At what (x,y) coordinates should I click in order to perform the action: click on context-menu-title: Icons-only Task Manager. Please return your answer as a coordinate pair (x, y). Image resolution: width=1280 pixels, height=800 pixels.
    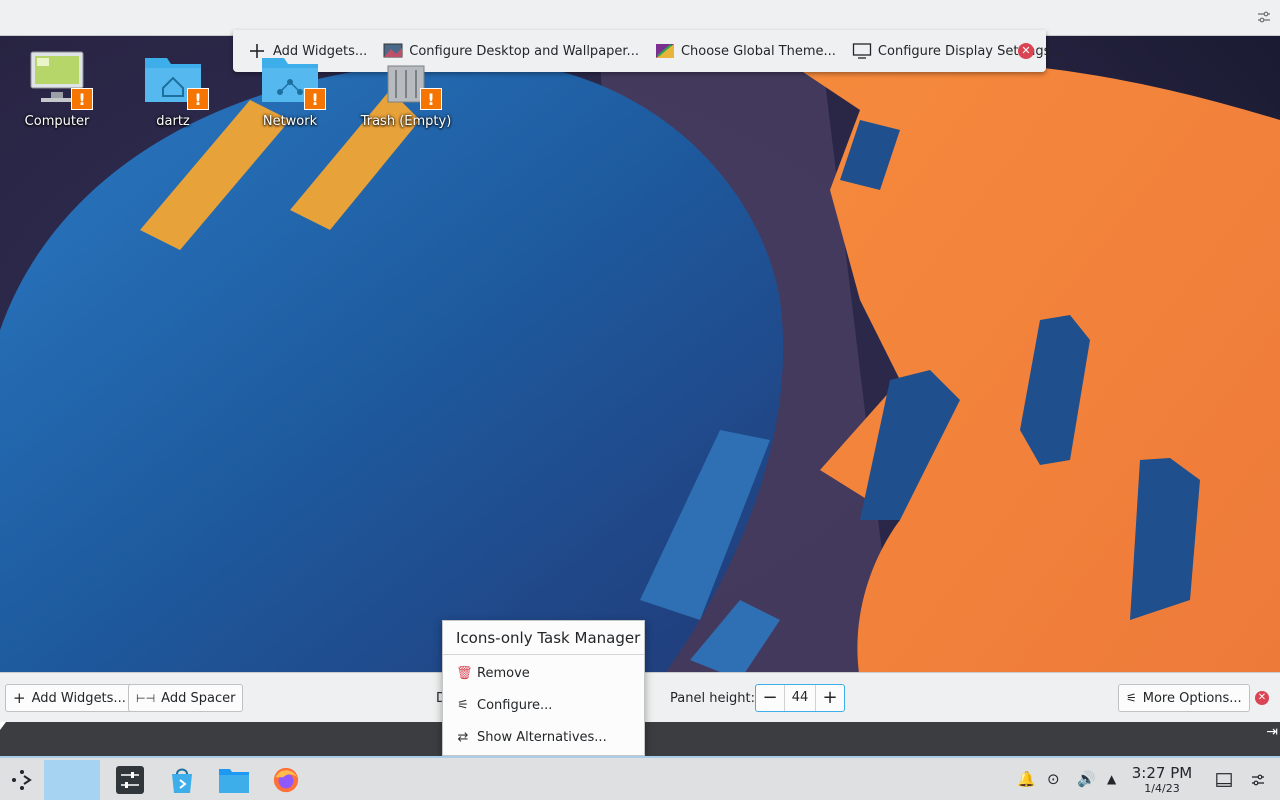
    Looking at the image, I should click on (543, 638).